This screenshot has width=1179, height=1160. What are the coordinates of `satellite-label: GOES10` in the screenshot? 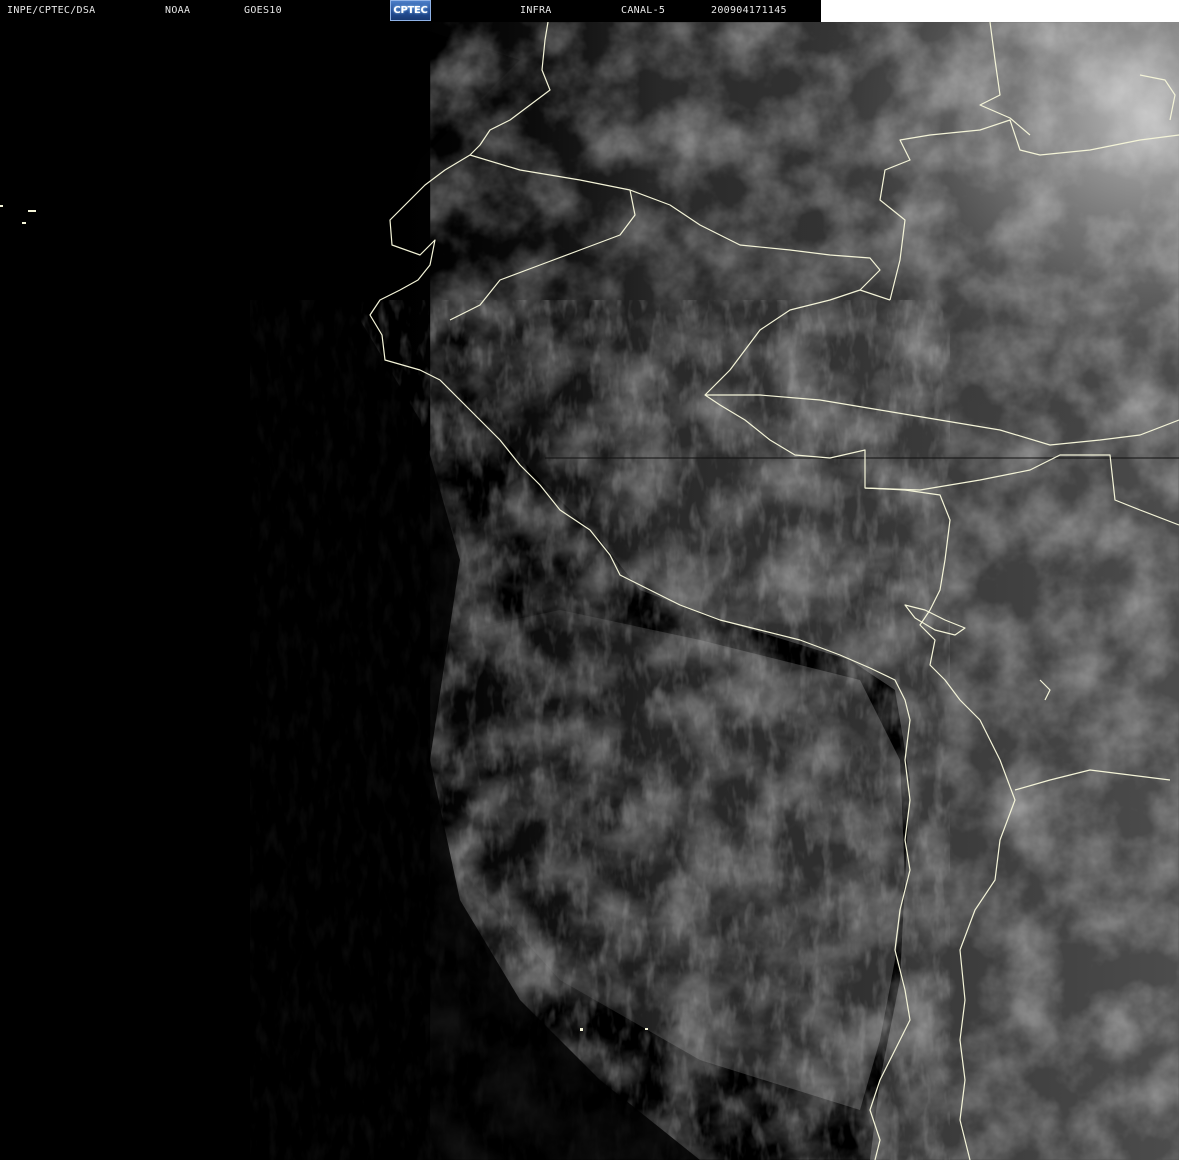 It's located at (263, 10).